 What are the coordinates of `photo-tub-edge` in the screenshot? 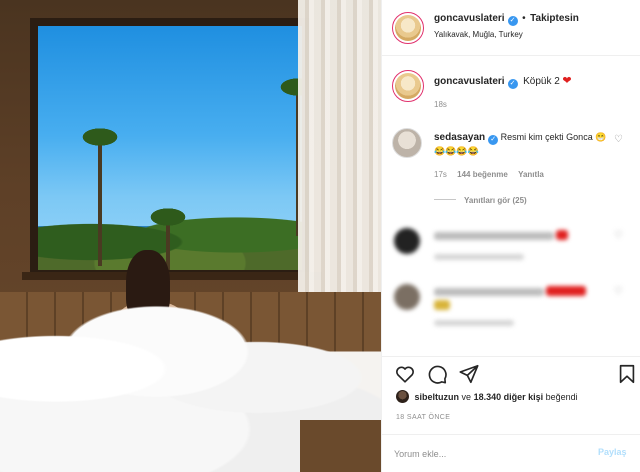 It's located at (340, 446).